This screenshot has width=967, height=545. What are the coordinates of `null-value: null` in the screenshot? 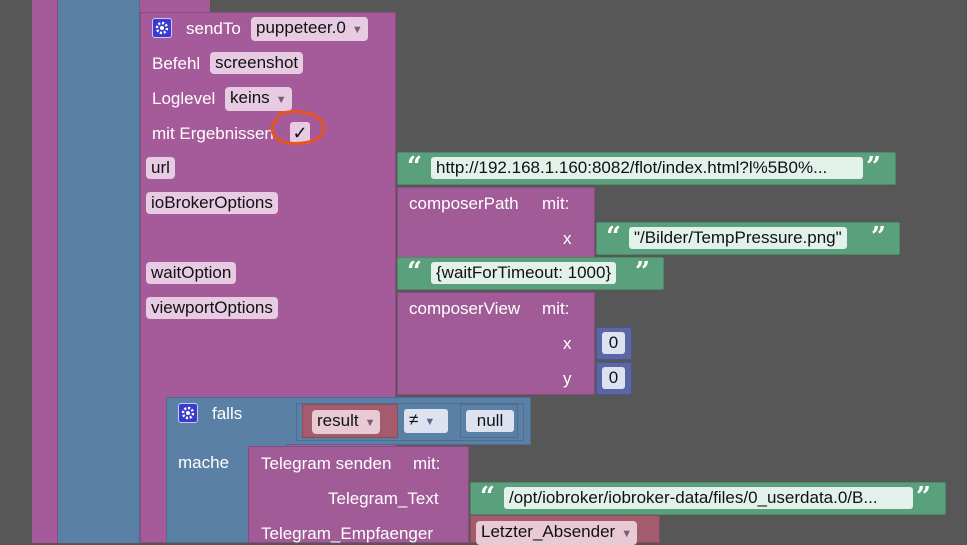 It's located at (490, 421).